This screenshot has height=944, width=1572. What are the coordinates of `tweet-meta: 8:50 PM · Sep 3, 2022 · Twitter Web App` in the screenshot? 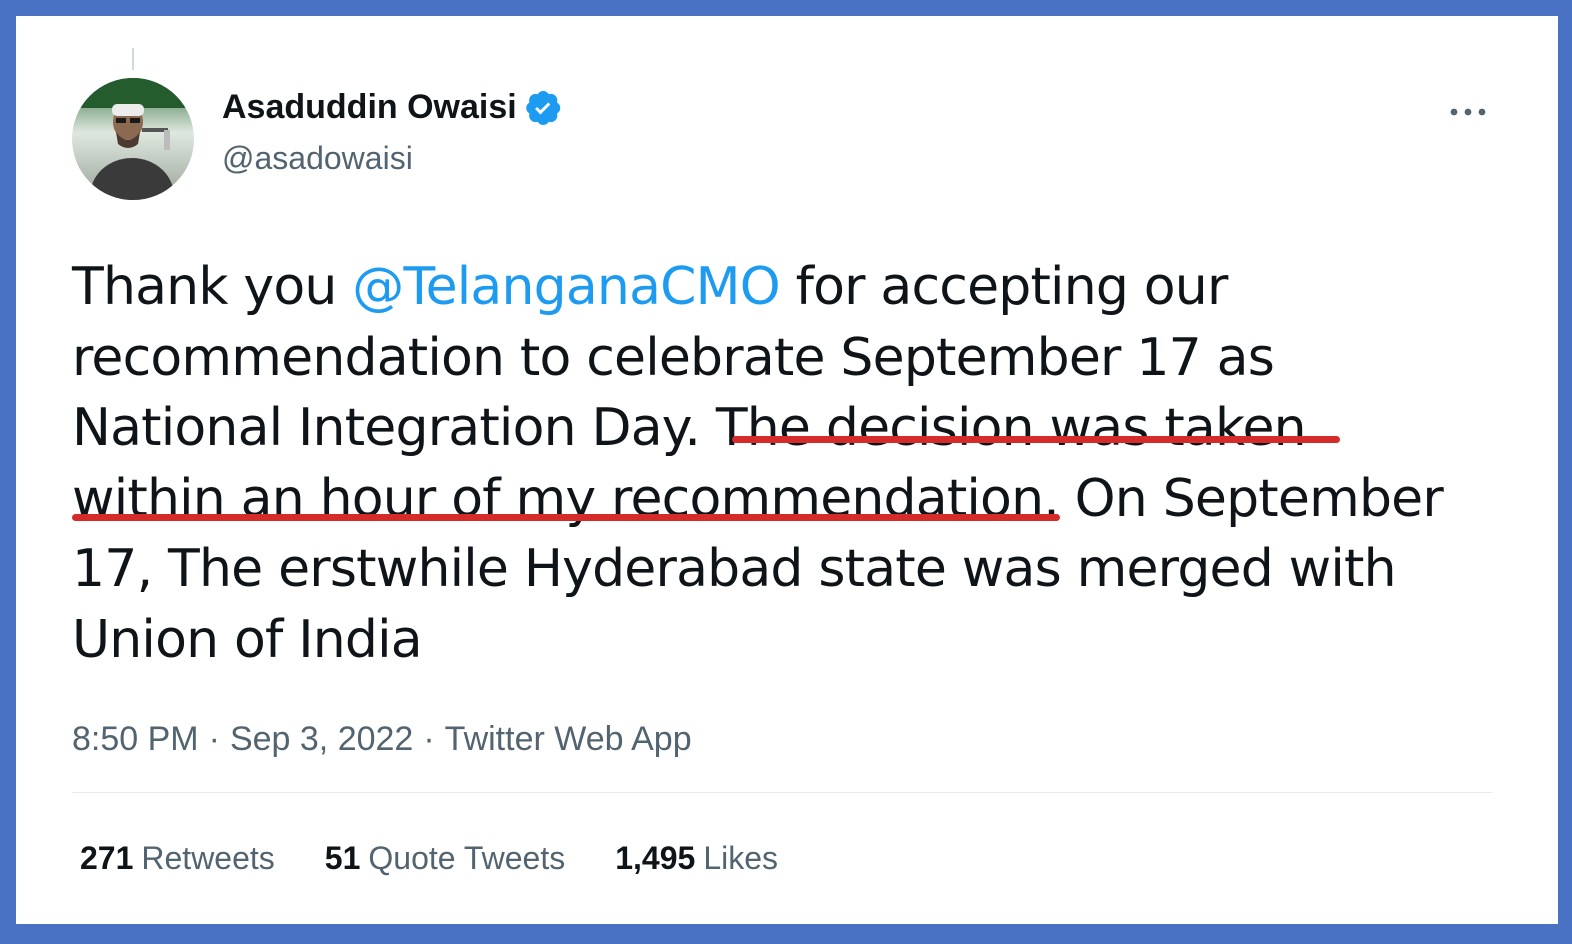 It's located at (382, 739).